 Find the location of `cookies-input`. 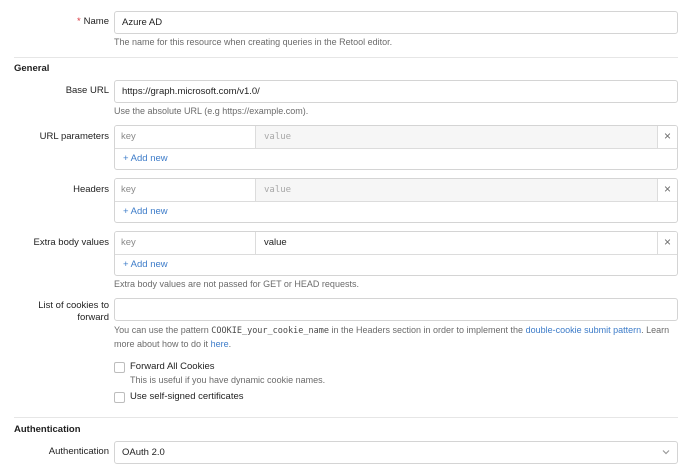

cookies-input is located at coordinates (396, 309).